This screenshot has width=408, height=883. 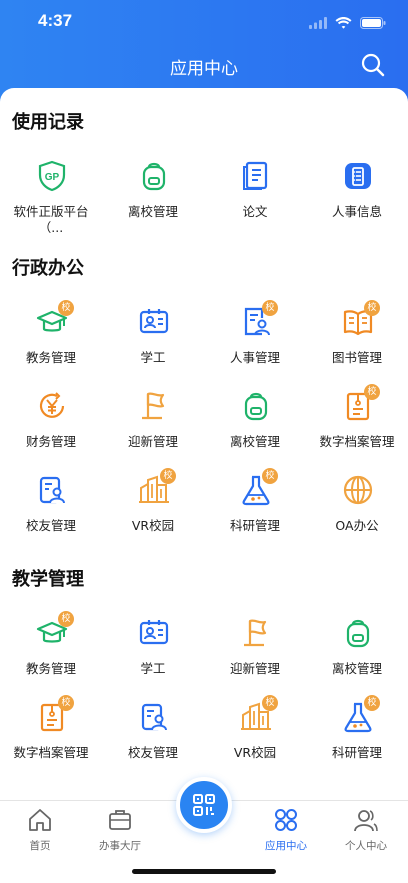 I want to click on page-title: 应用中心, so click(x=204, y=69).